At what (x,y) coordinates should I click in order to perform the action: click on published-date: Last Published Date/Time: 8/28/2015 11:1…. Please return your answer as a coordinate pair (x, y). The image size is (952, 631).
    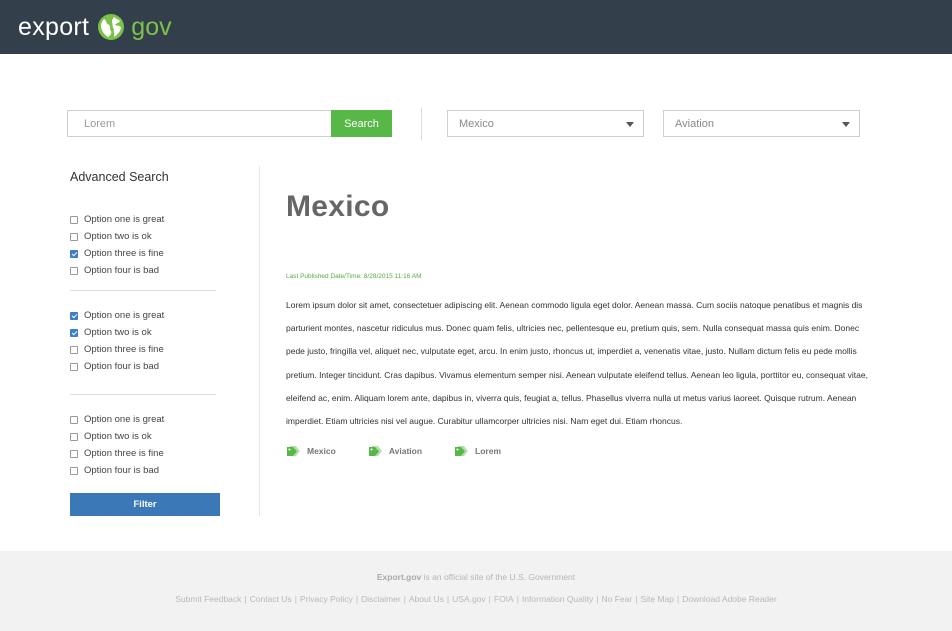
    Looking at the image, I should click on (354, 276).